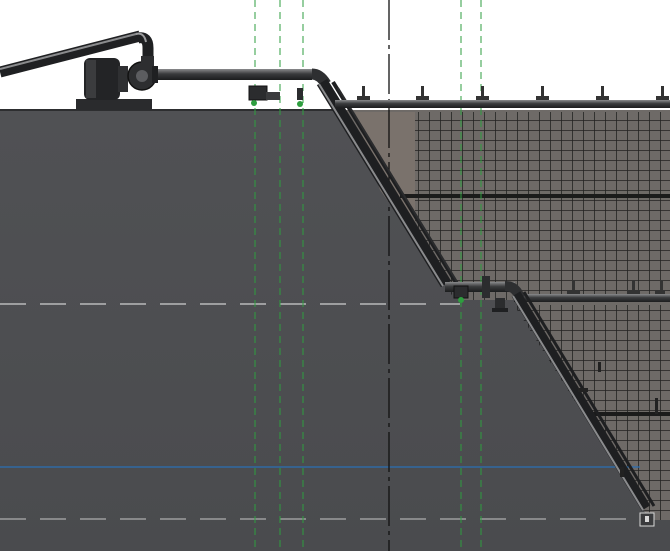 The height and width of the screenshot is (551, 670). What do you see at coordinates (513, 93) in the screenshot?
I see `upper-supports` at bounding box center [513, 93].